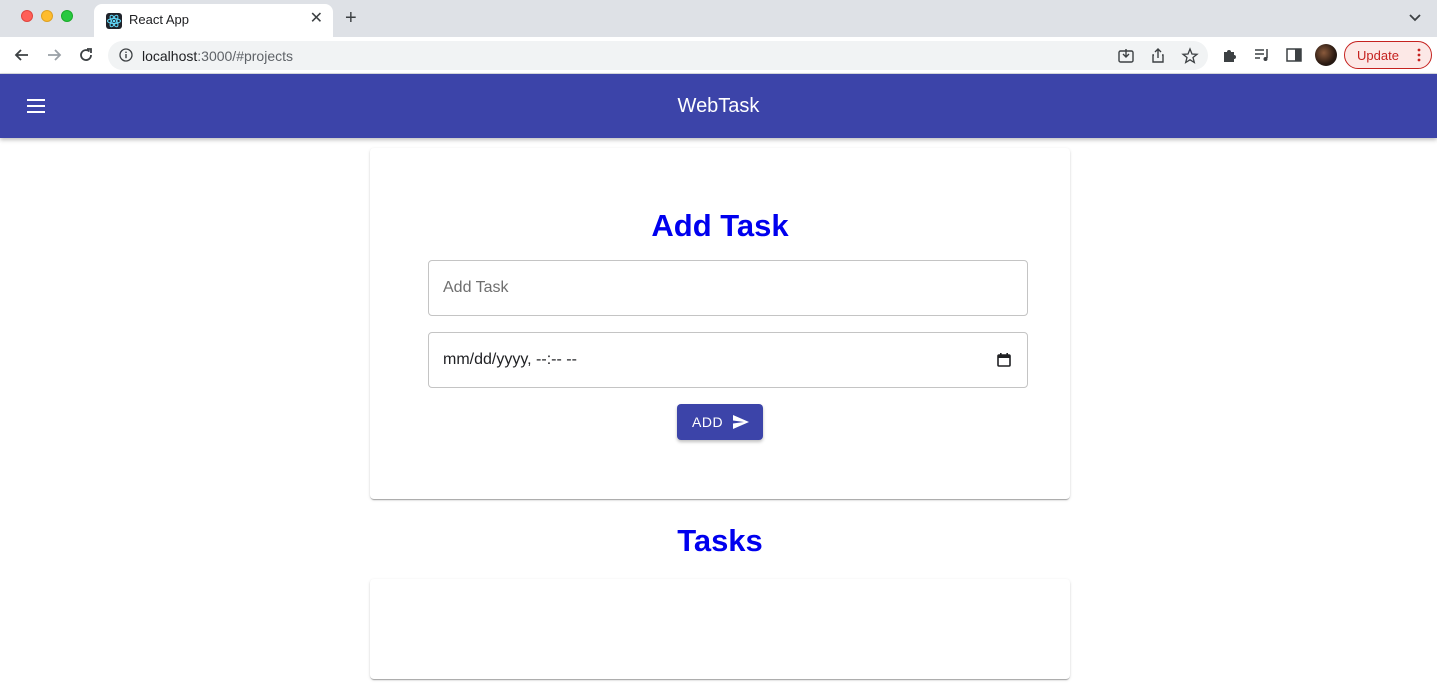 This screenshot has height=693, width=1437. I want to click on tab-search-chevron-down-icon, so click(1415, 17).